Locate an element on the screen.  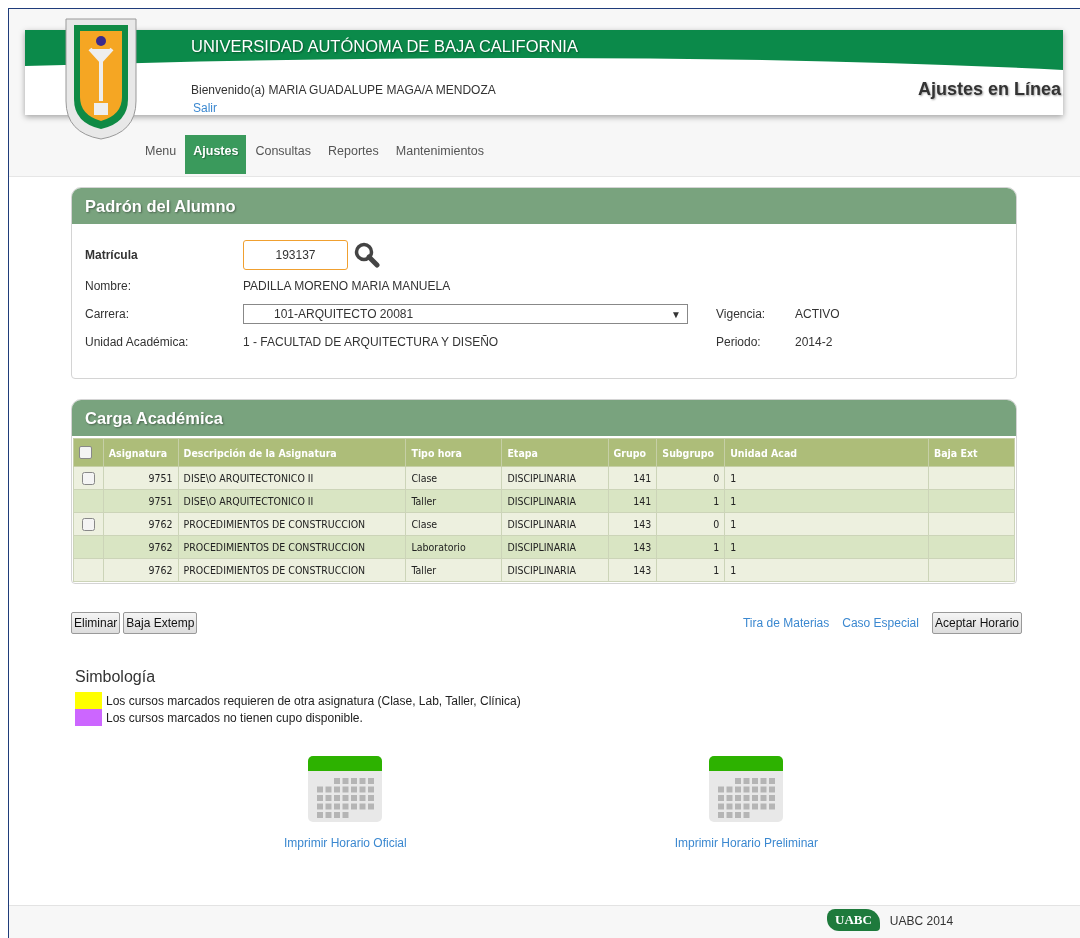
column-header: Grupo is located at coordinates (632, 452).